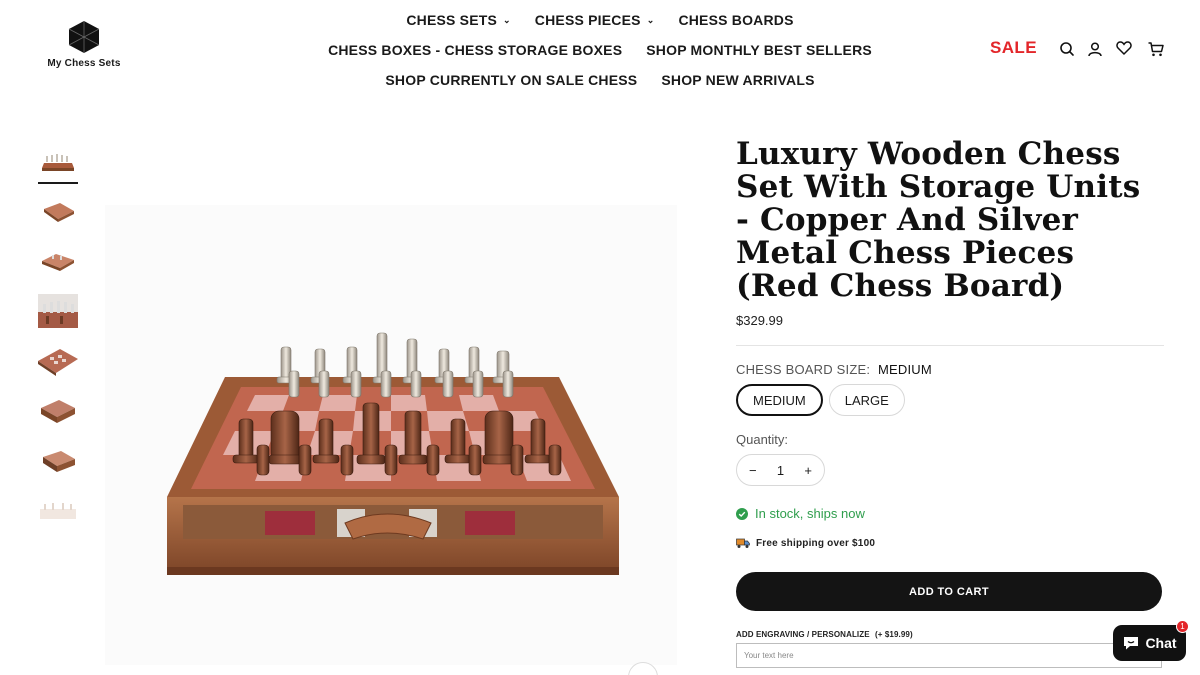 This screenshot has width=1200, height=675. What do you see at coordinates (1182, 626) in the screenshot?
I see `chat-notification-badge: 1` at bounding box center [1182, 626].